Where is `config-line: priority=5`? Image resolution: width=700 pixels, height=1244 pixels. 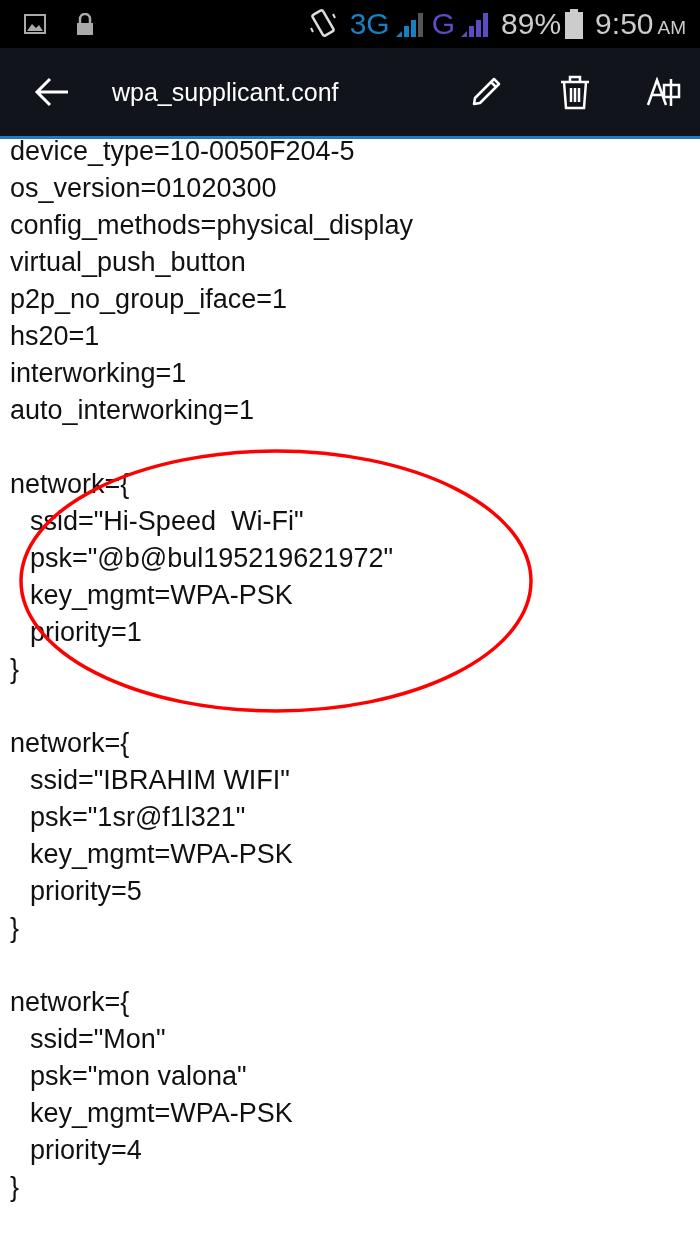
config-line: priority=5 is located at coordinates (86, 891).